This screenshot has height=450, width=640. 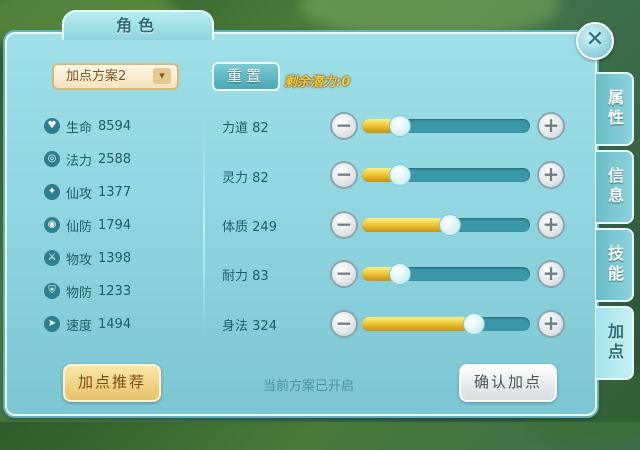 What do you see at coordinates (264, 326) in the screenshot?
I see `attr-value: 324` at bounding box center [264, 326].